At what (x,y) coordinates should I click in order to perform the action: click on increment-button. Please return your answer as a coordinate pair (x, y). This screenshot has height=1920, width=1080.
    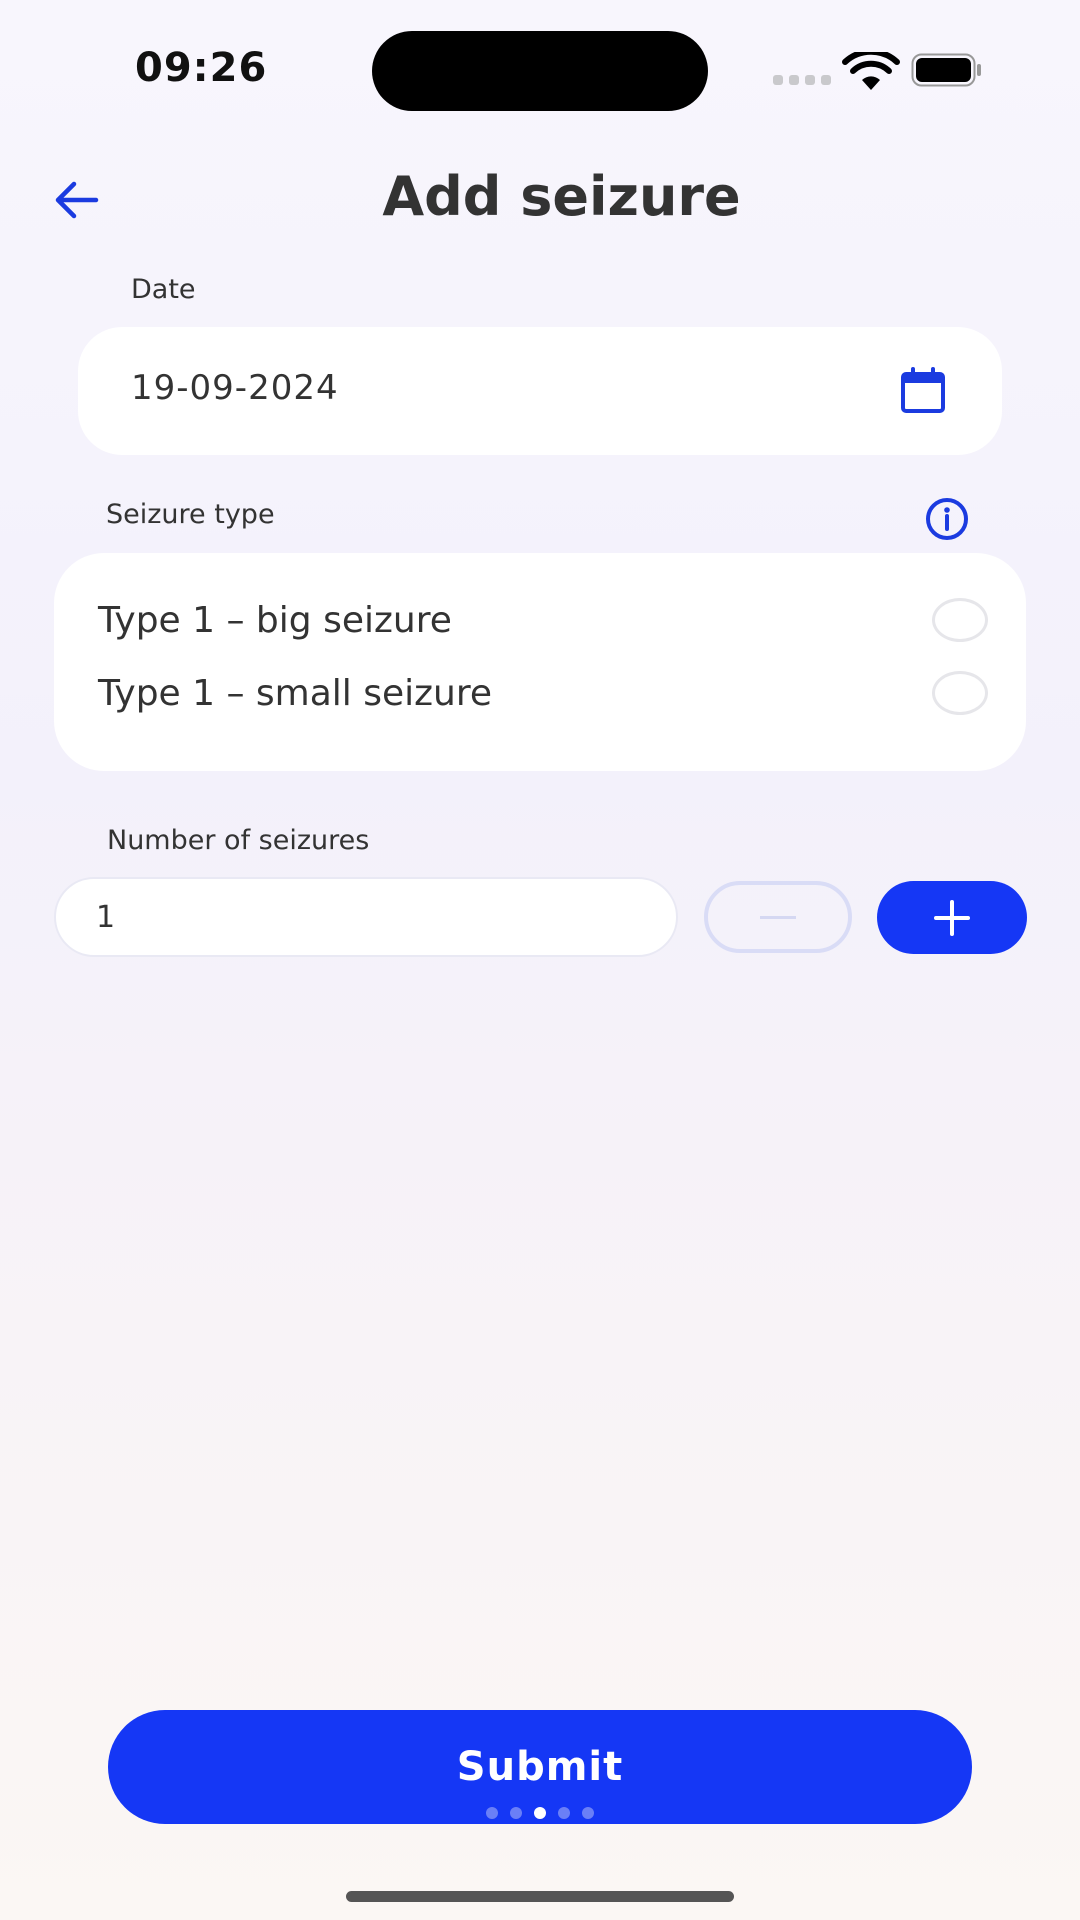
    Looking at the image, I should click on (952, 917).